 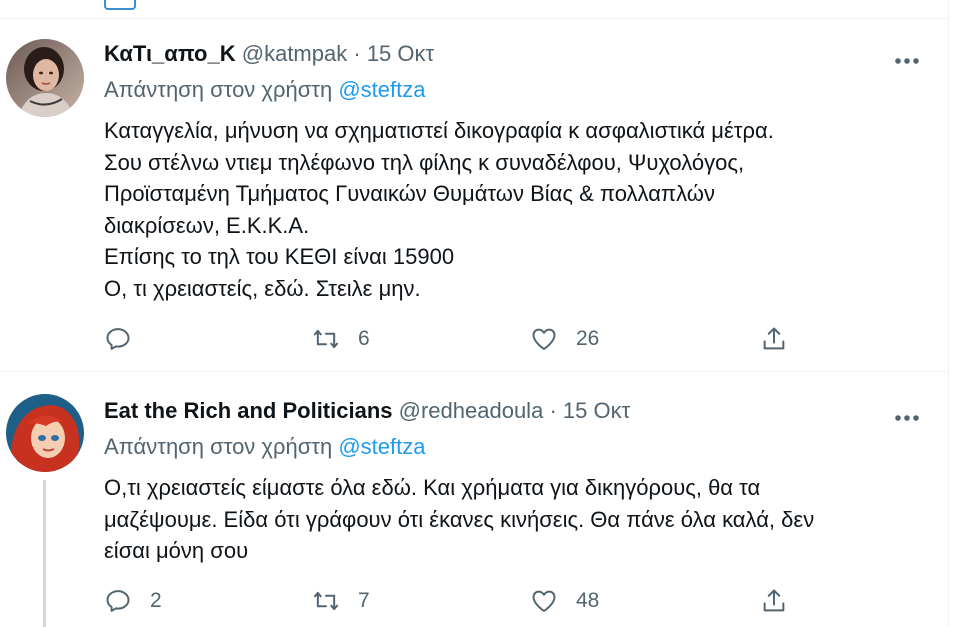 What do you see at coordinates (207, 225) in the screenshot?
I see `tweet-text-line: διακρίσεων, Ε.Κ.Κ.Α.` at bounding box center [207, 225].